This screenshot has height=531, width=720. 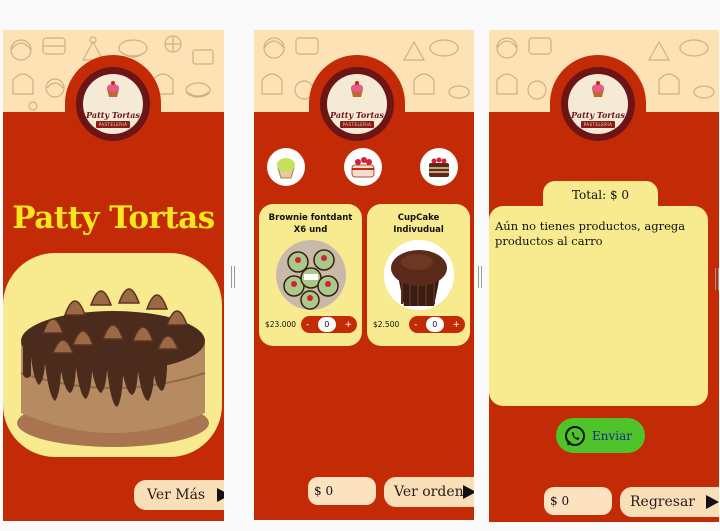 I want to click on cart-total: $ 0, so click(x=578, y=501).